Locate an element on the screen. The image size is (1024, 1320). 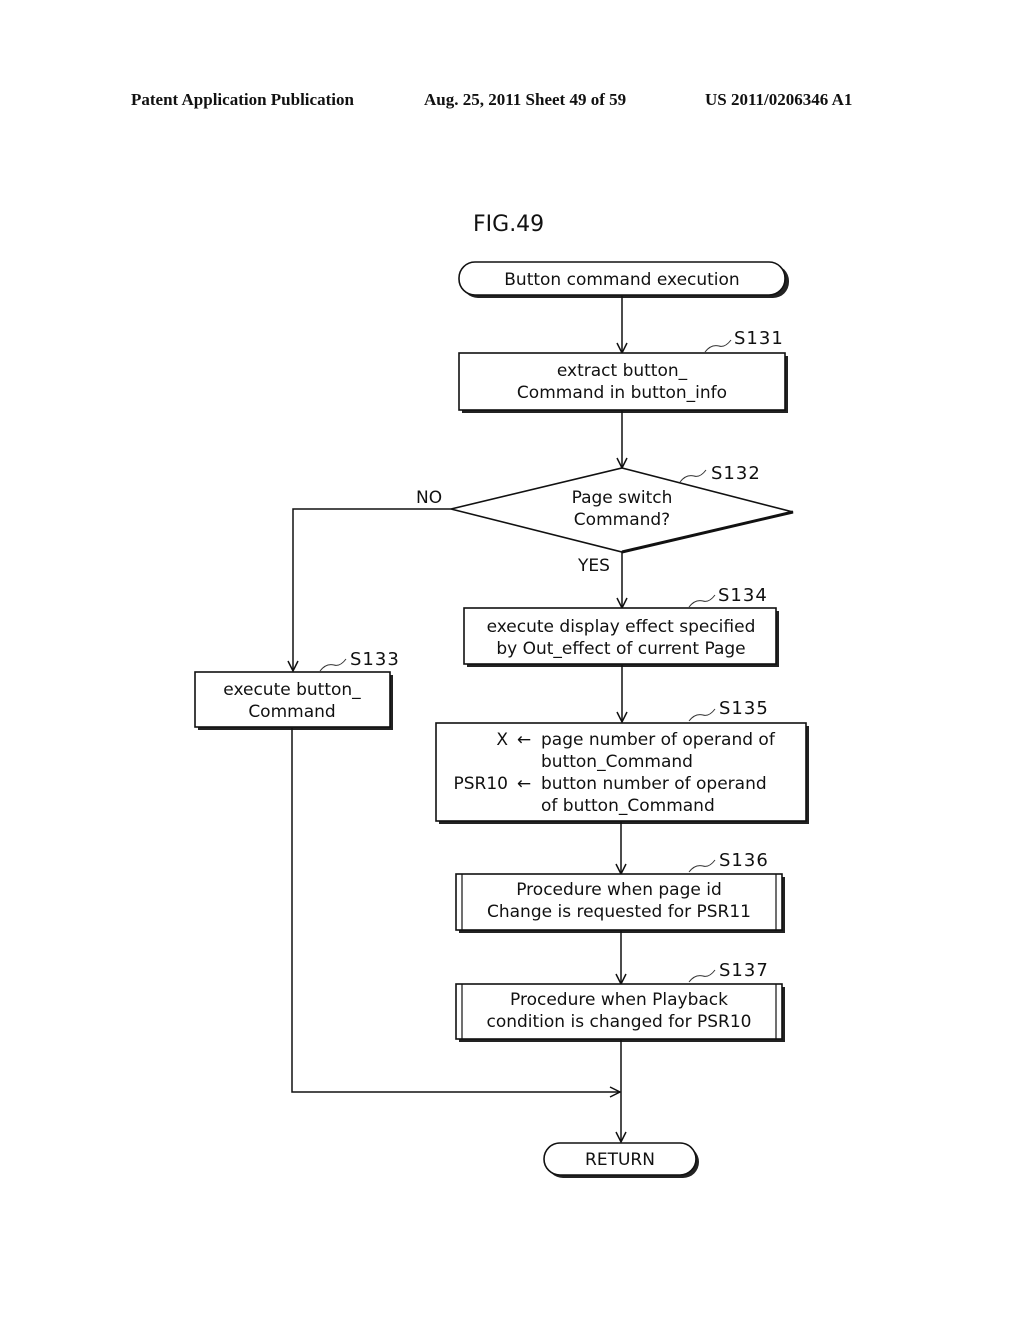
step-s137-line-1: Procedure when Playback is located at coordinates (619, 1000).